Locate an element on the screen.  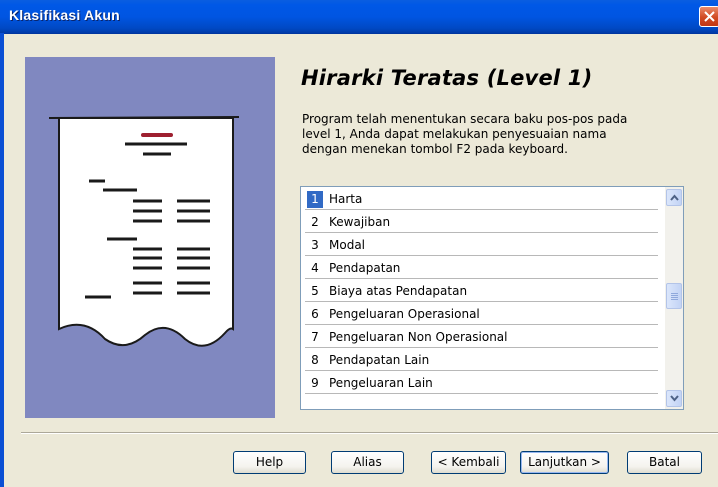
list-item-label: Pengeluaran Non Operasional is located at coordinates (418, 337).